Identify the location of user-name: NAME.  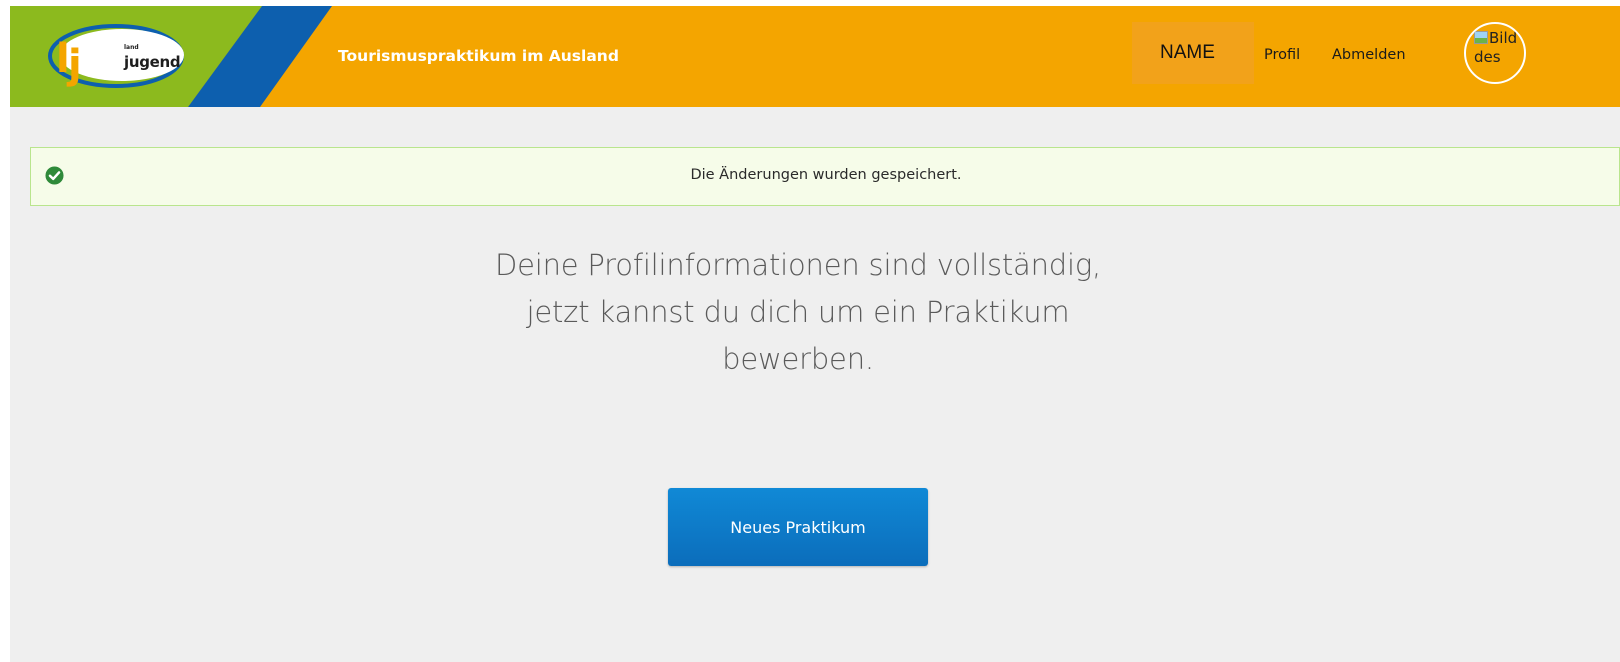
(1193, 53).